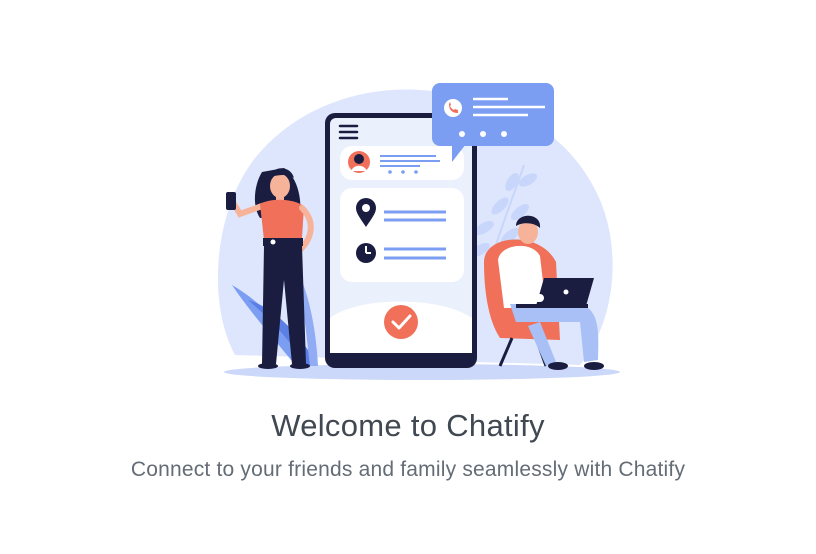  I want to click on info-card, so click(402, 235).